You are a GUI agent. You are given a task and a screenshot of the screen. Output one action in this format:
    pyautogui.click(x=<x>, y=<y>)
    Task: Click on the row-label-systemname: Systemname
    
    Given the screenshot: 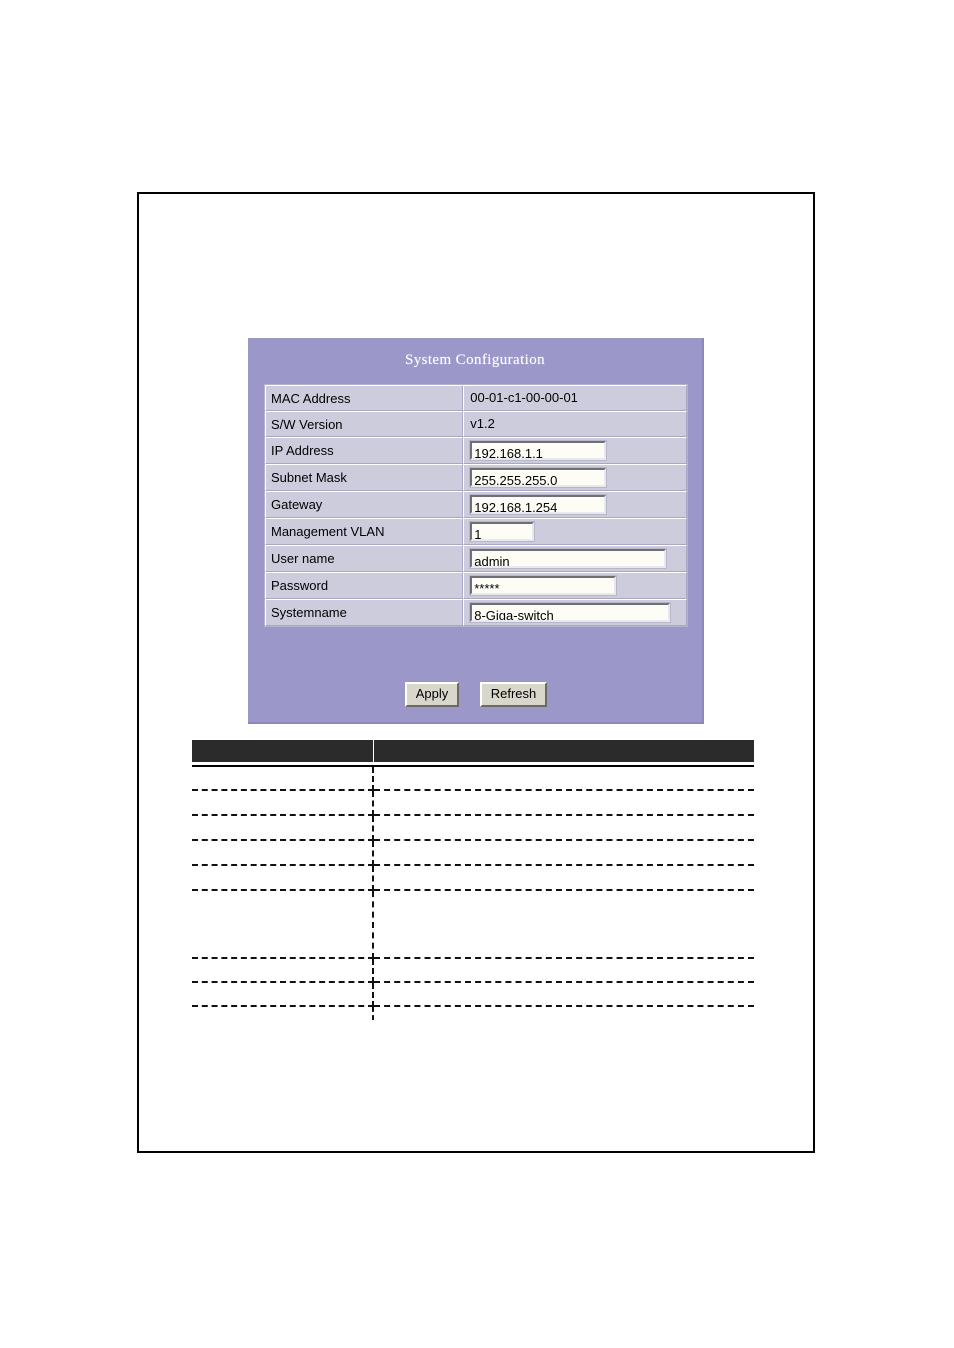 What is the action you would take?
    pyautogui.click(x=364, y=612)
    